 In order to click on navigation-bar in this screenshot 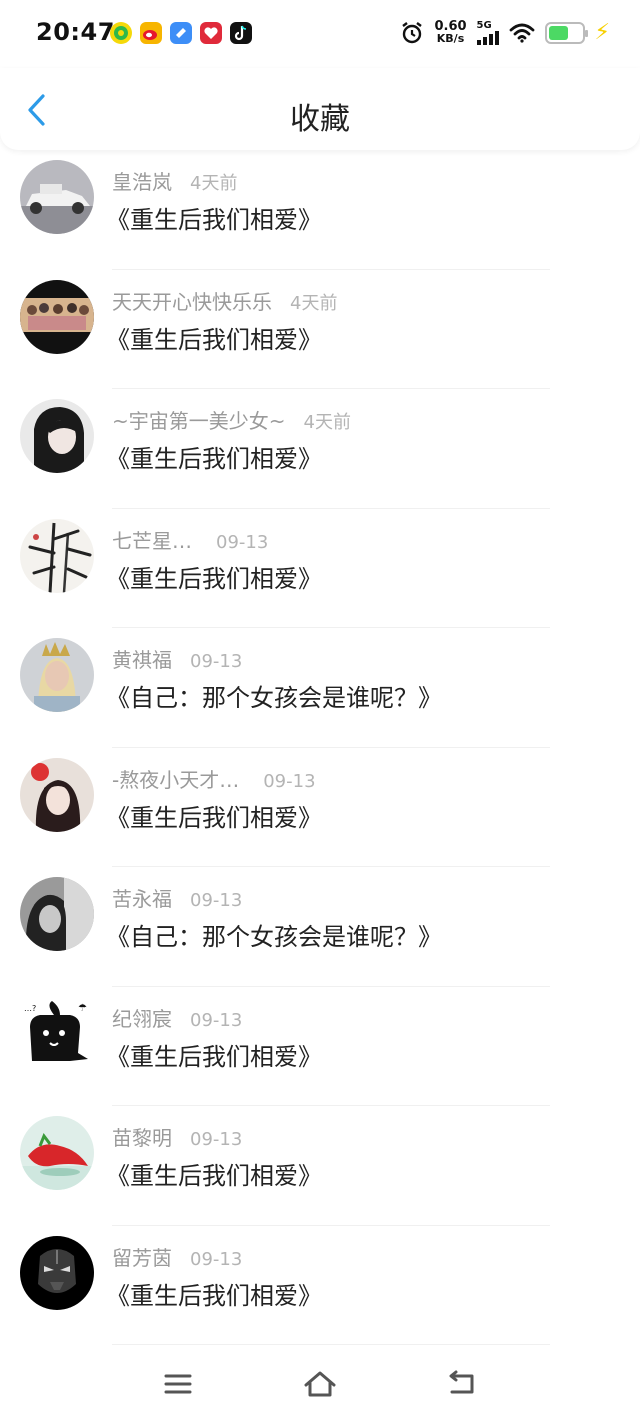, I will do `click(320, 1387)`.